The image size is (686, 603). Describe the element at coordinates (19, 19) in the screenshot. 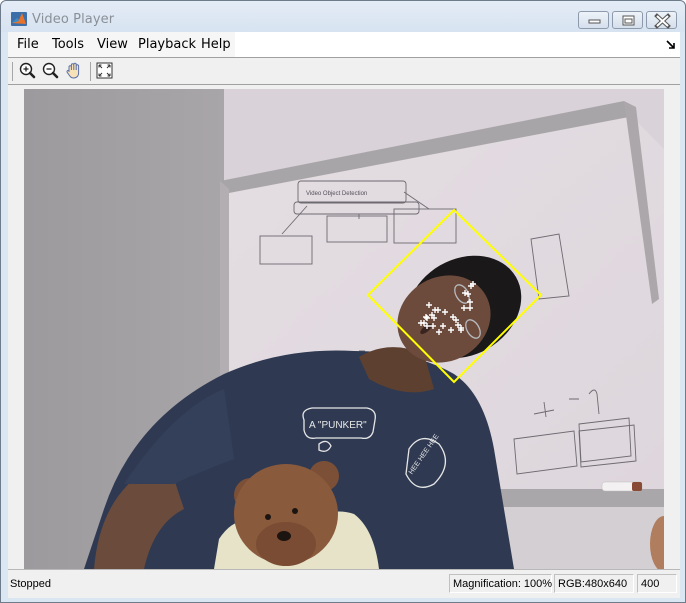

I see `matlab-logo-icon` at that location.